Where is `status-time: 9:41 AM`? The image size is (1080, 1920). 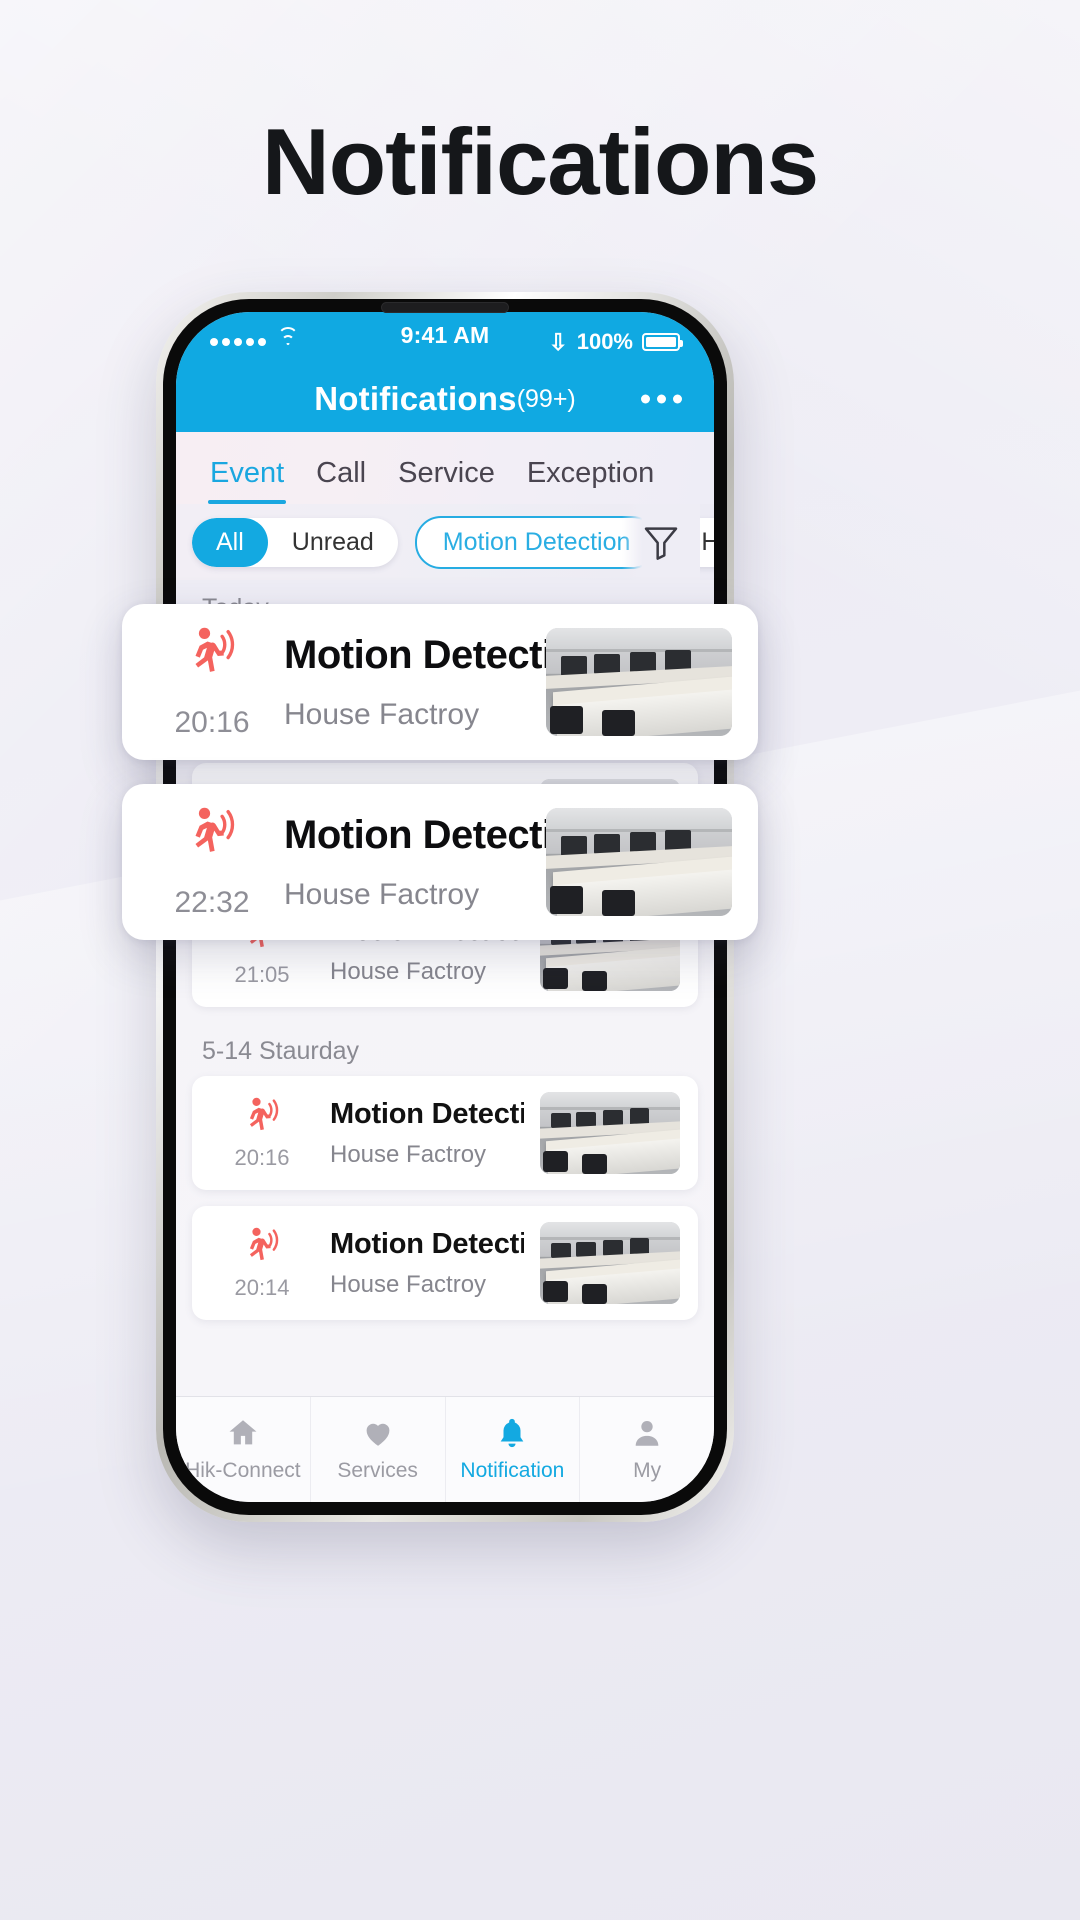
status-time: 9:41 AM is located at coordinates (445, 335).